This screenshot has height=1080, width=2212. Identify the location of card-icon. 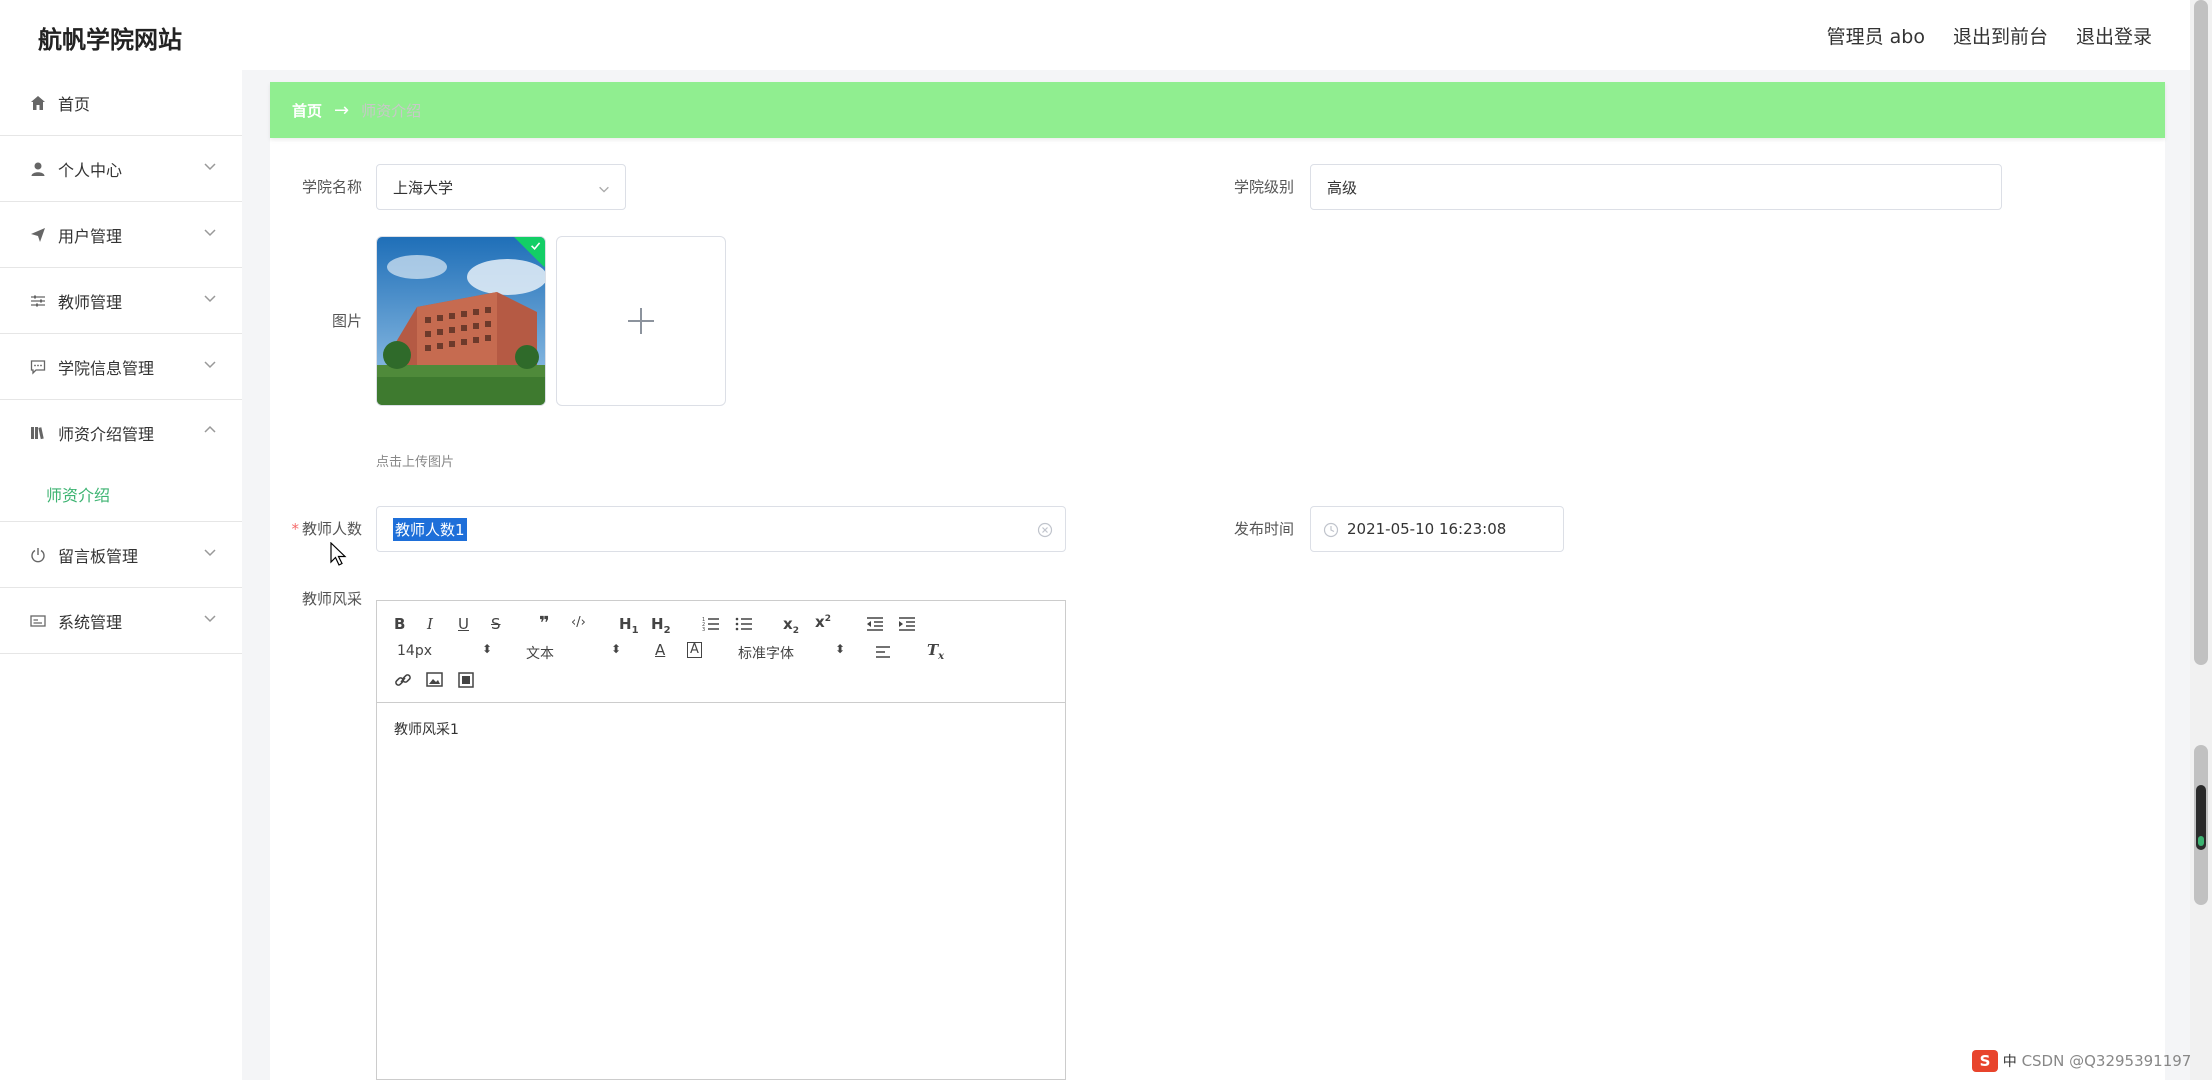
(38, 621).